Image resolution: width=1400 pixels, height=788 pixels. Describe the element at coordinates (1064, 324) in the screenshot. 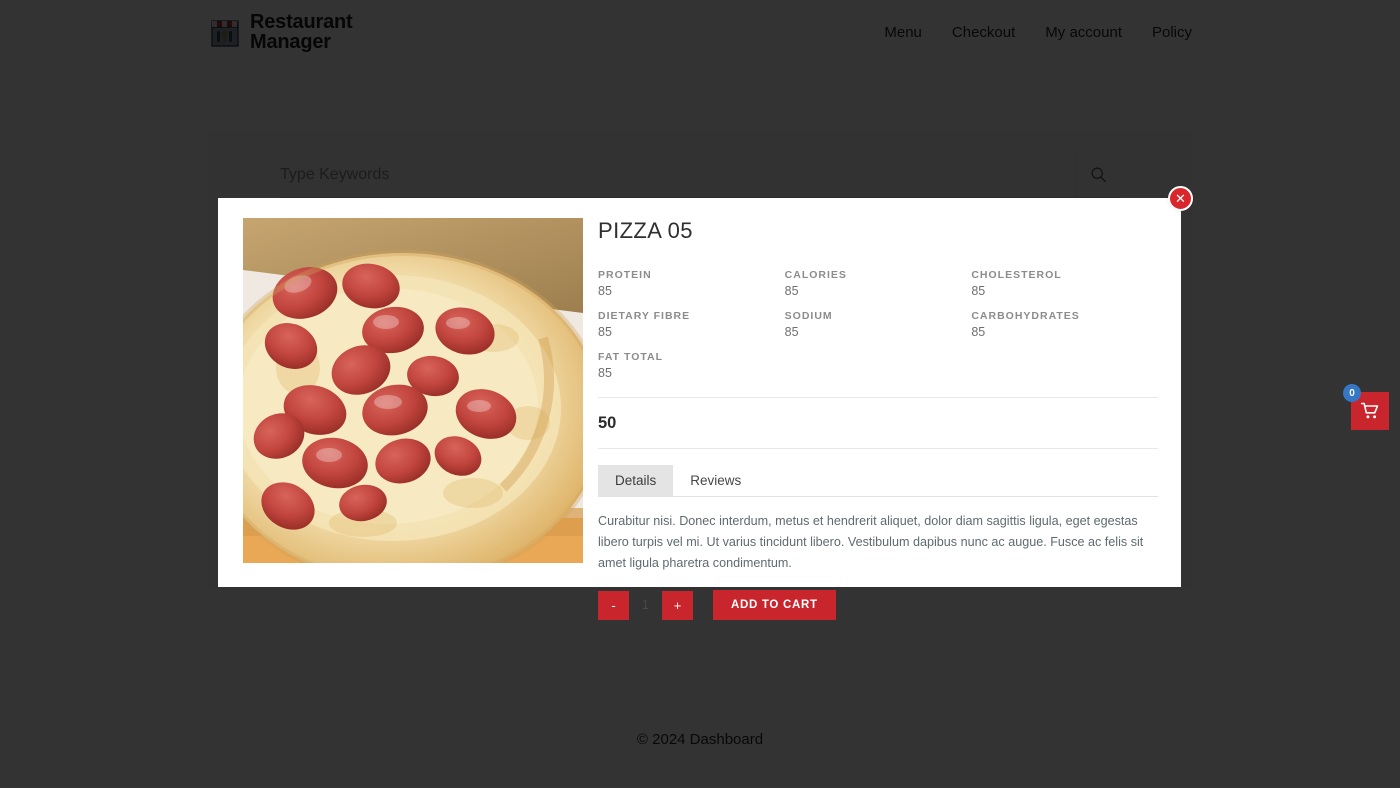

I see `nutrition-item-carbohydrates: CARBOHYDRATES 85` at that location.